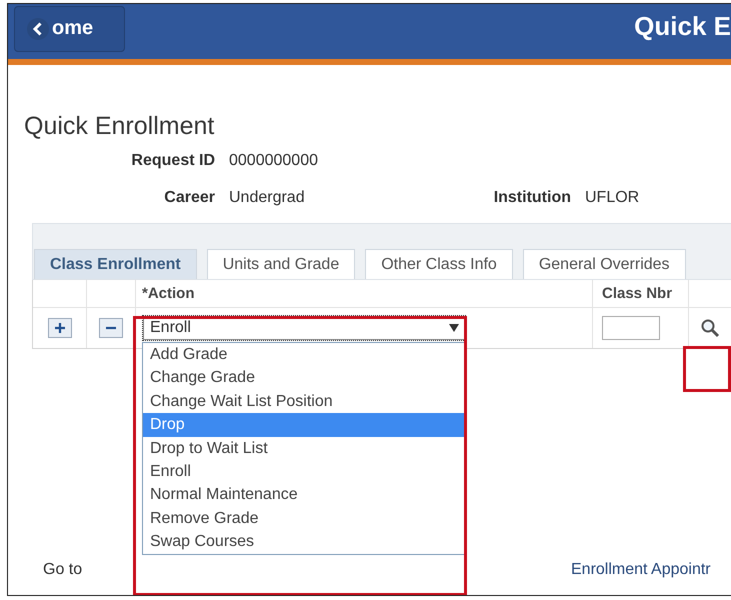  Describe the element at coordinates (304, 495) in the screenshot. I see `dropdown-option: Normal Maintenance` at that location.